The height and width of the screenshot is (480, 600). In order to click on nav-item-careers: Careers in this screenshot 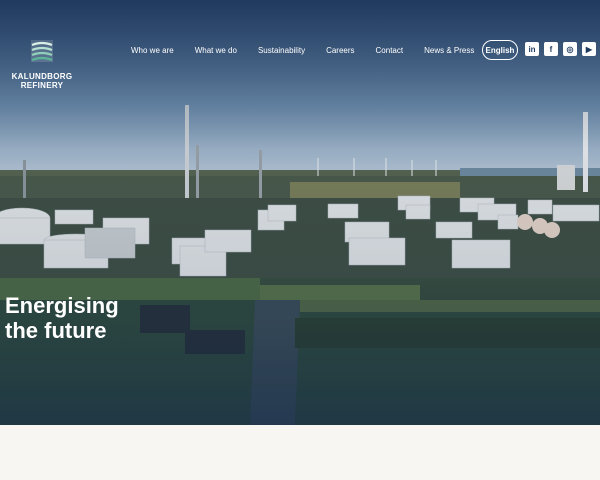, I will do `click(340, 50)`.